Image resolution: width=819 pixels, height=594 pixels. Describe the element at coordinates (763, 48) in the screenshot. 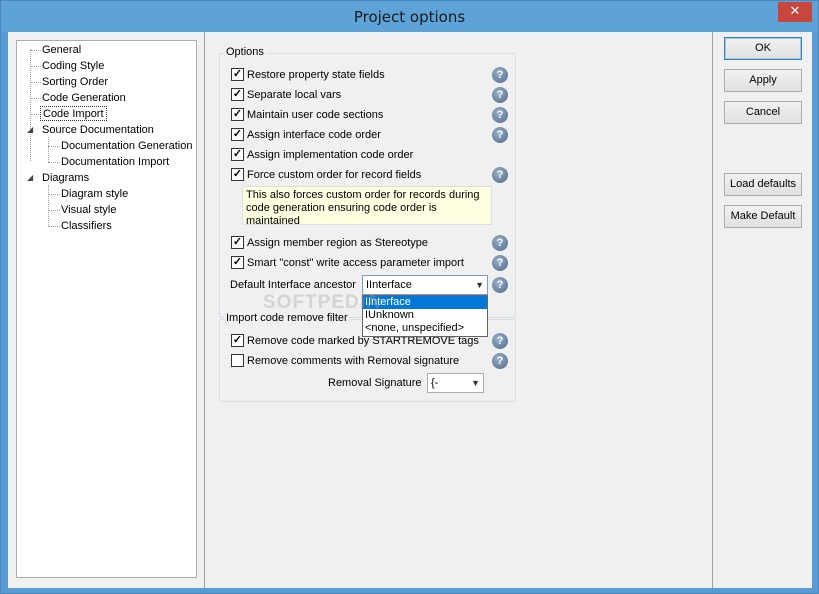

I see `ok-button: OK` at that location.